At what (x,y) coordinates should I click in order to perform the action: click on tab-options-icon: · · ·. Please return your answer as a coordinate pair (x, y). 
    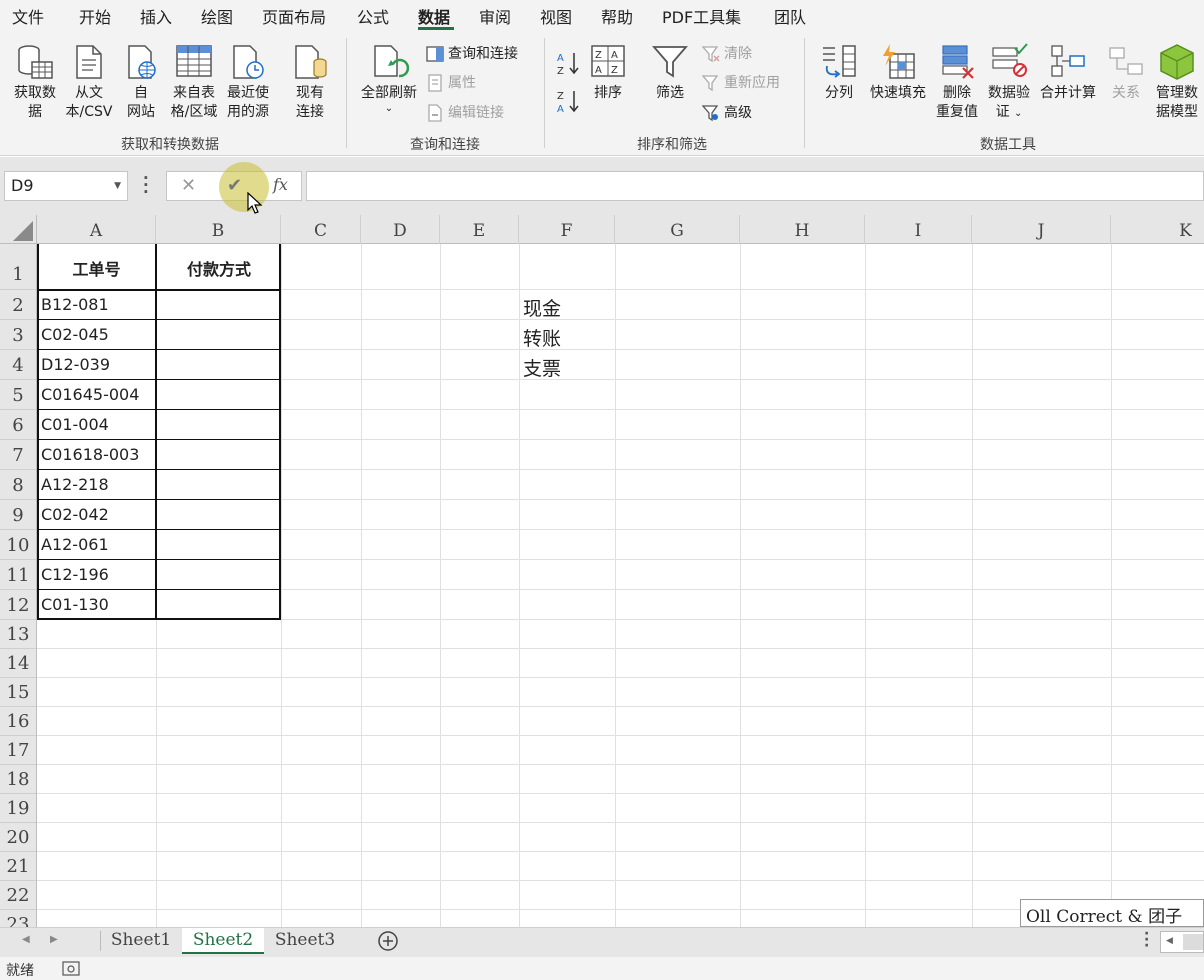
    Looking at the image, I should click on (1146, 940).